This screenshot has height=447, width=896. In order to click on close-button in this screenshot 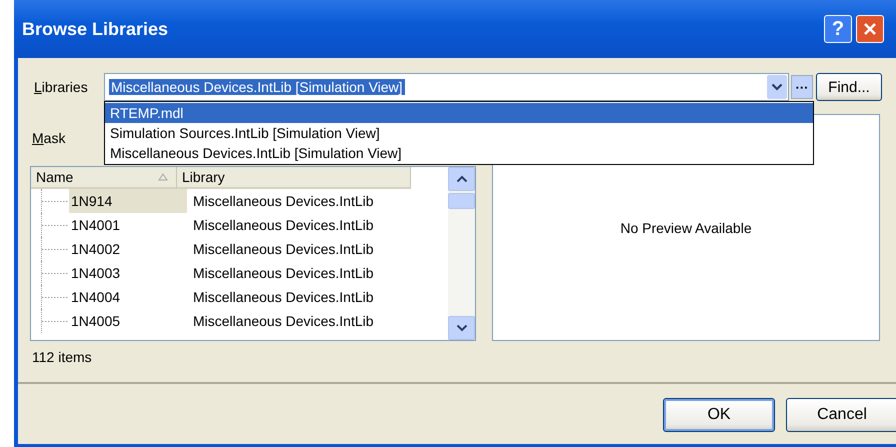, I will do `click(870, 29)`.